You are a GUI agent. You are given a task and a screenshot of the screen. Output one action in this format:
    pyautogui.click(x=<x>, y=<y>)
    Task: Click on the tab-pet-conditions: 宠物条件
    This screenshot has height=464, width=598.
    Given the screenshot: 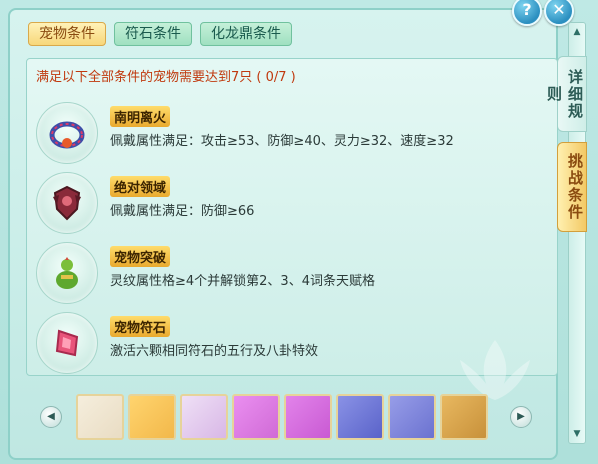 What is the action you would take?
    pyautogui.click(x=67, y=34)
    